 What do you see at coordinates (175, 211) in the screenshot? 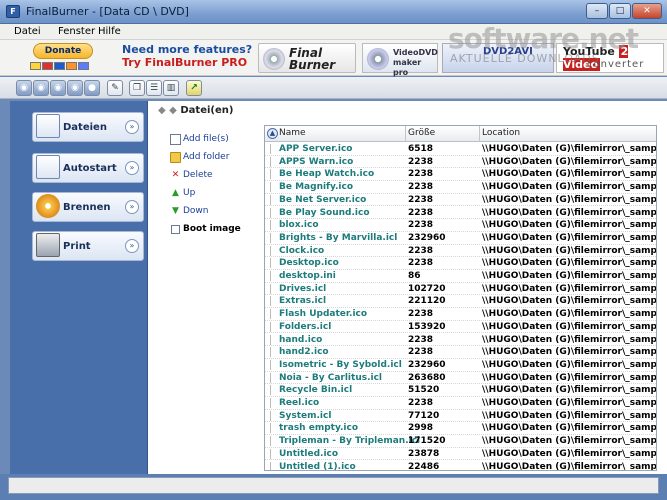
I see `arrow-down-icon: ▼` at bounding box center [175, 211].